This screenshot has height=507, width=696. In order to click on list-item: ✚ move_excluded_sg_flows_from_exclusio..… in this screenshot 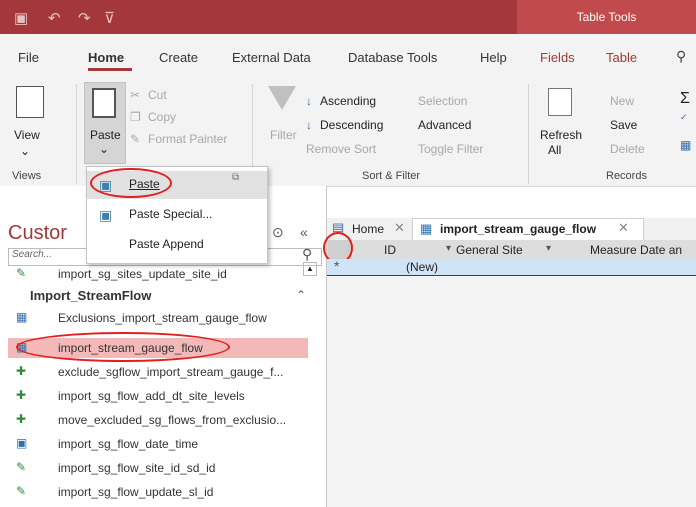, I will do `click(158, 420)`.